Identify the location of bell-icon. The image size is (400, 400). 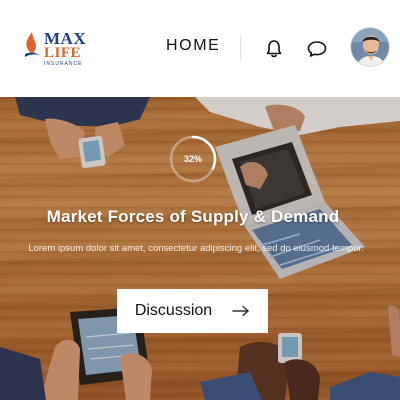
(274, 49).